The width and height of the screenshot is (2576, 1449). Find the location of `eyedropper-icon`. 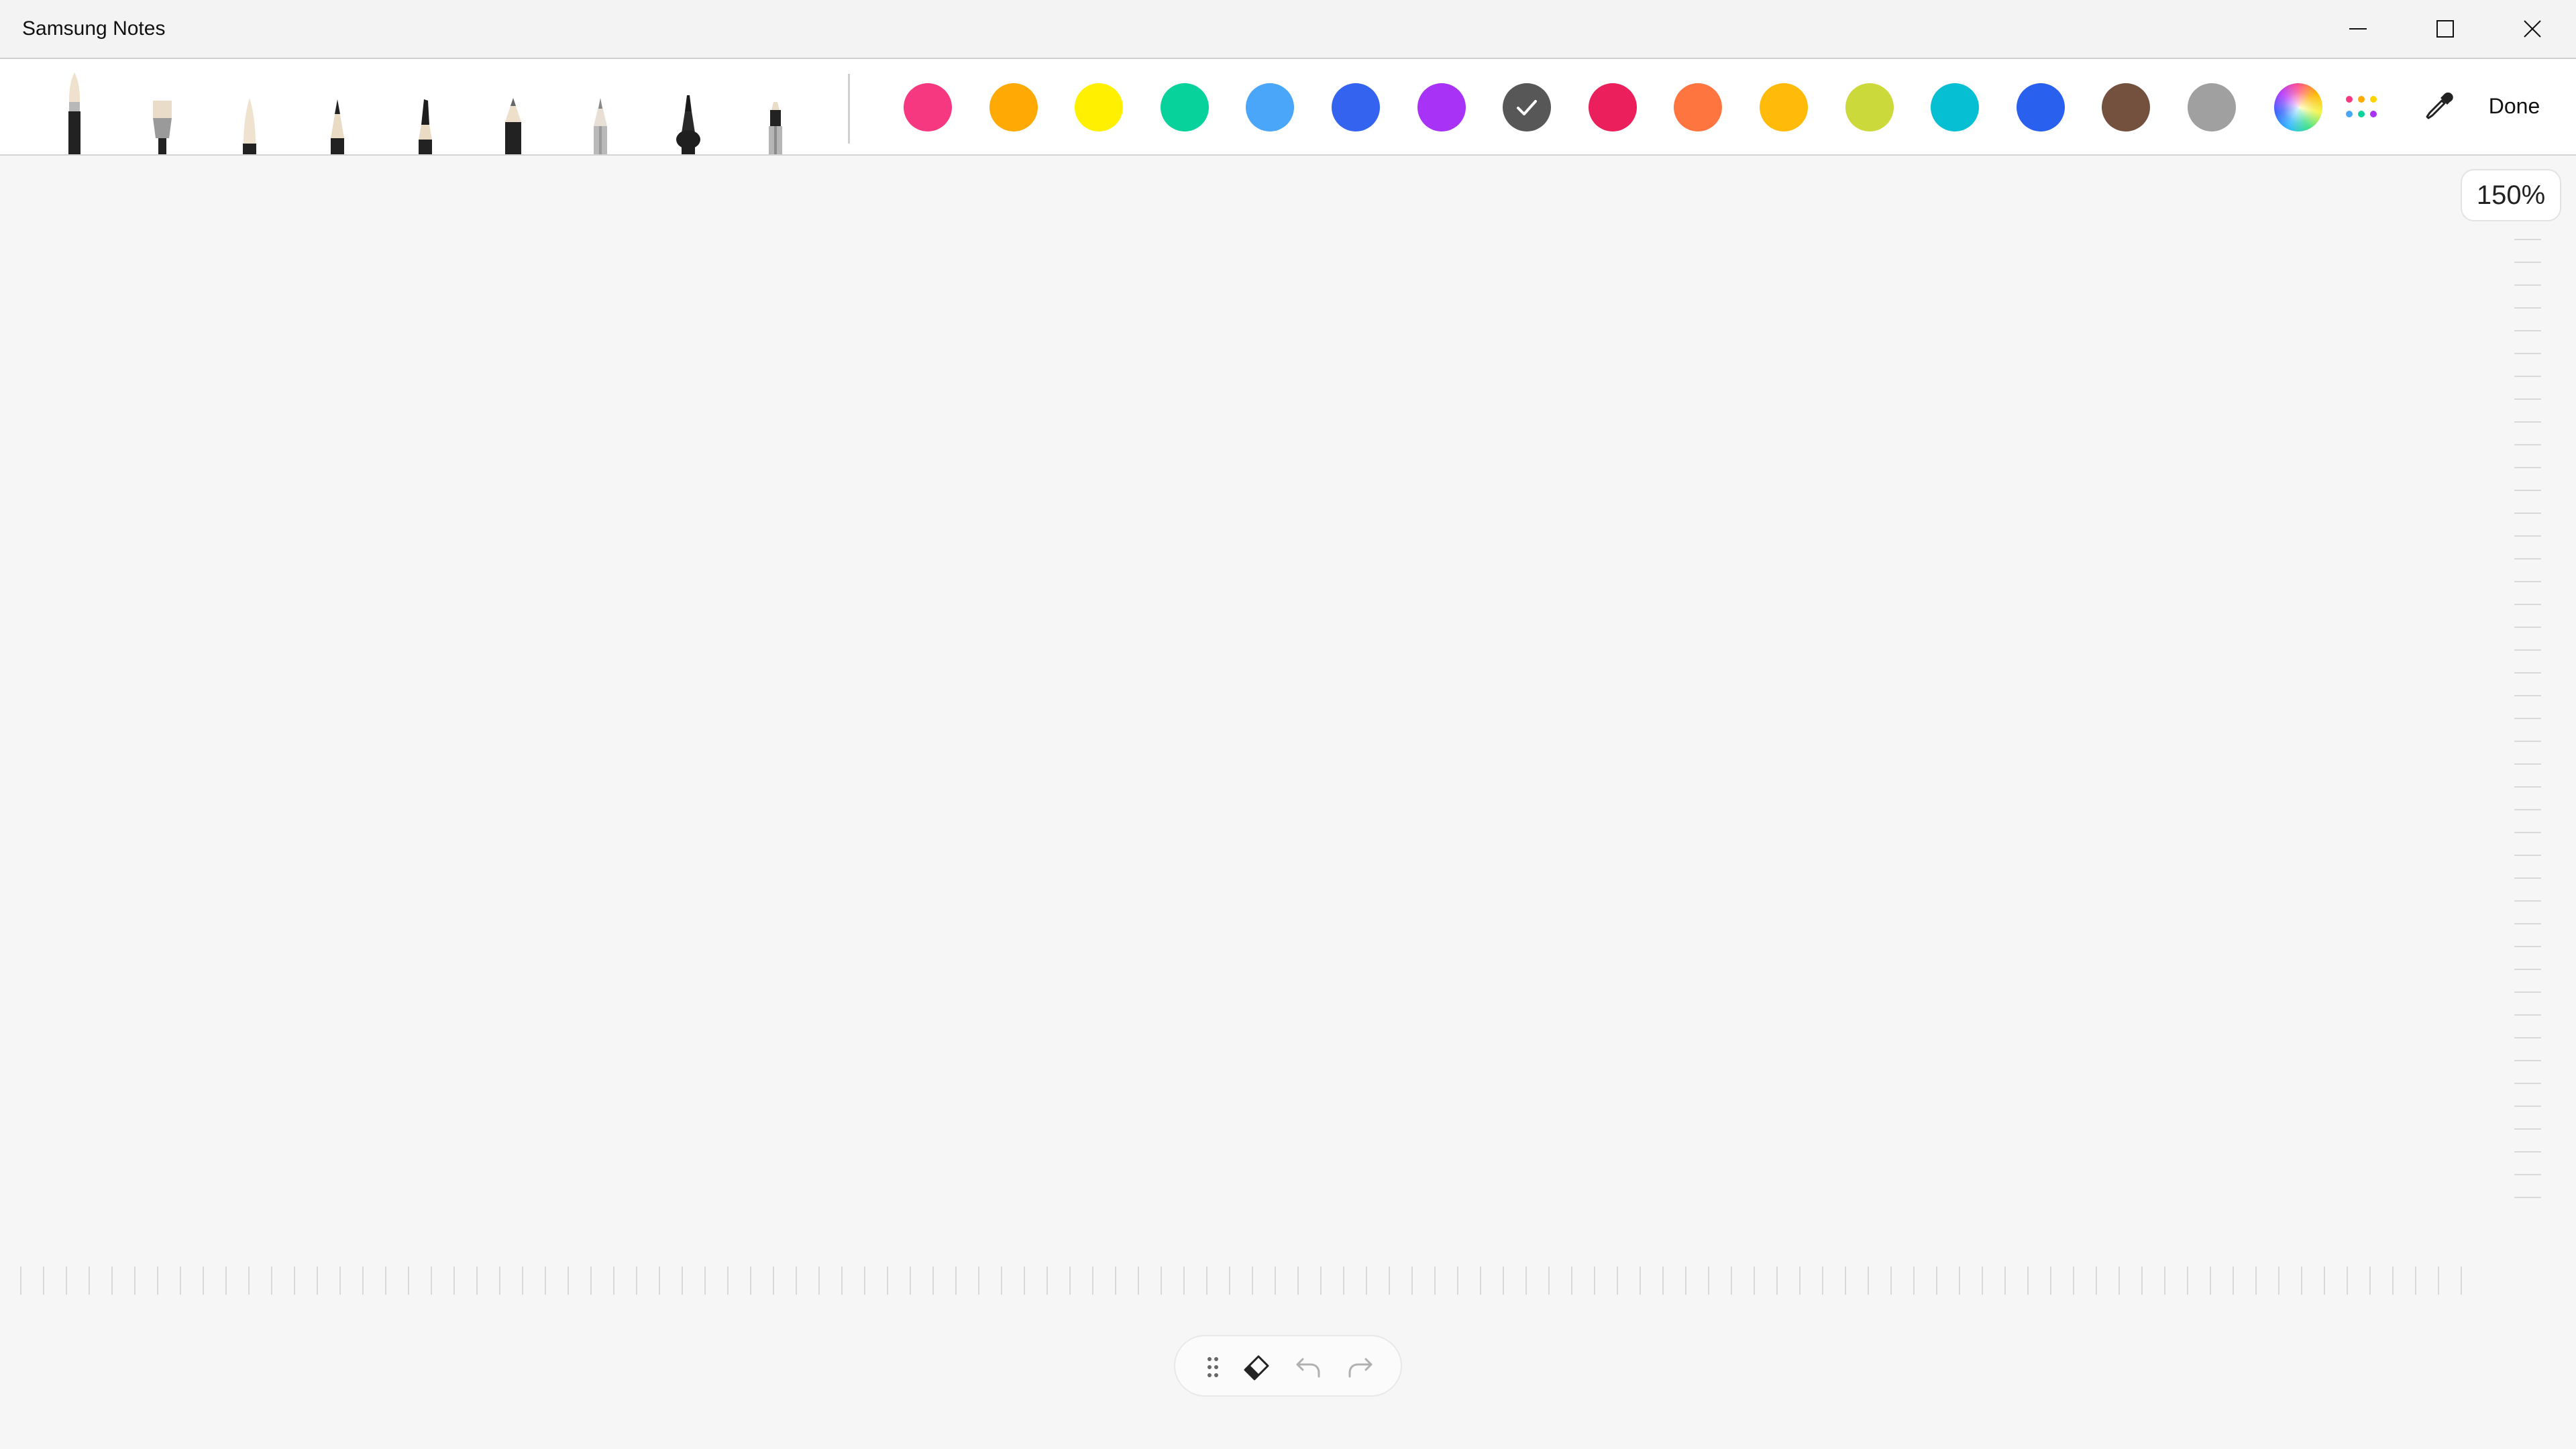

eyedropper-icon is located at coordinates (2439, 105).